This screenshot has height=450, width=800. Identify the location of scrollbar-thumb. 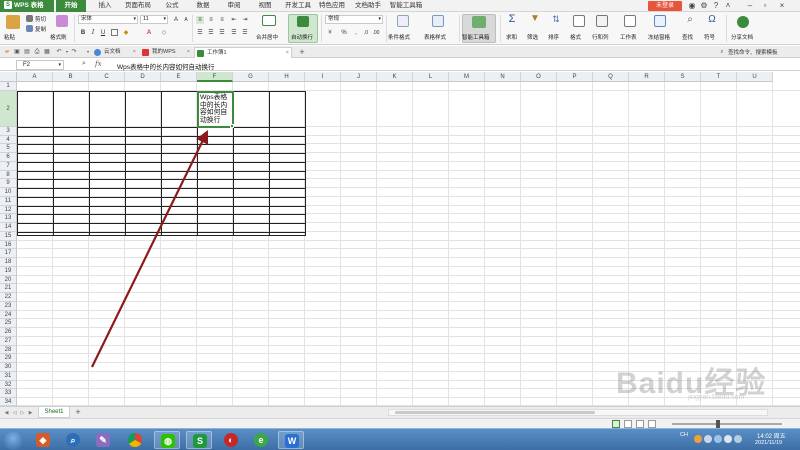
(495, 412).